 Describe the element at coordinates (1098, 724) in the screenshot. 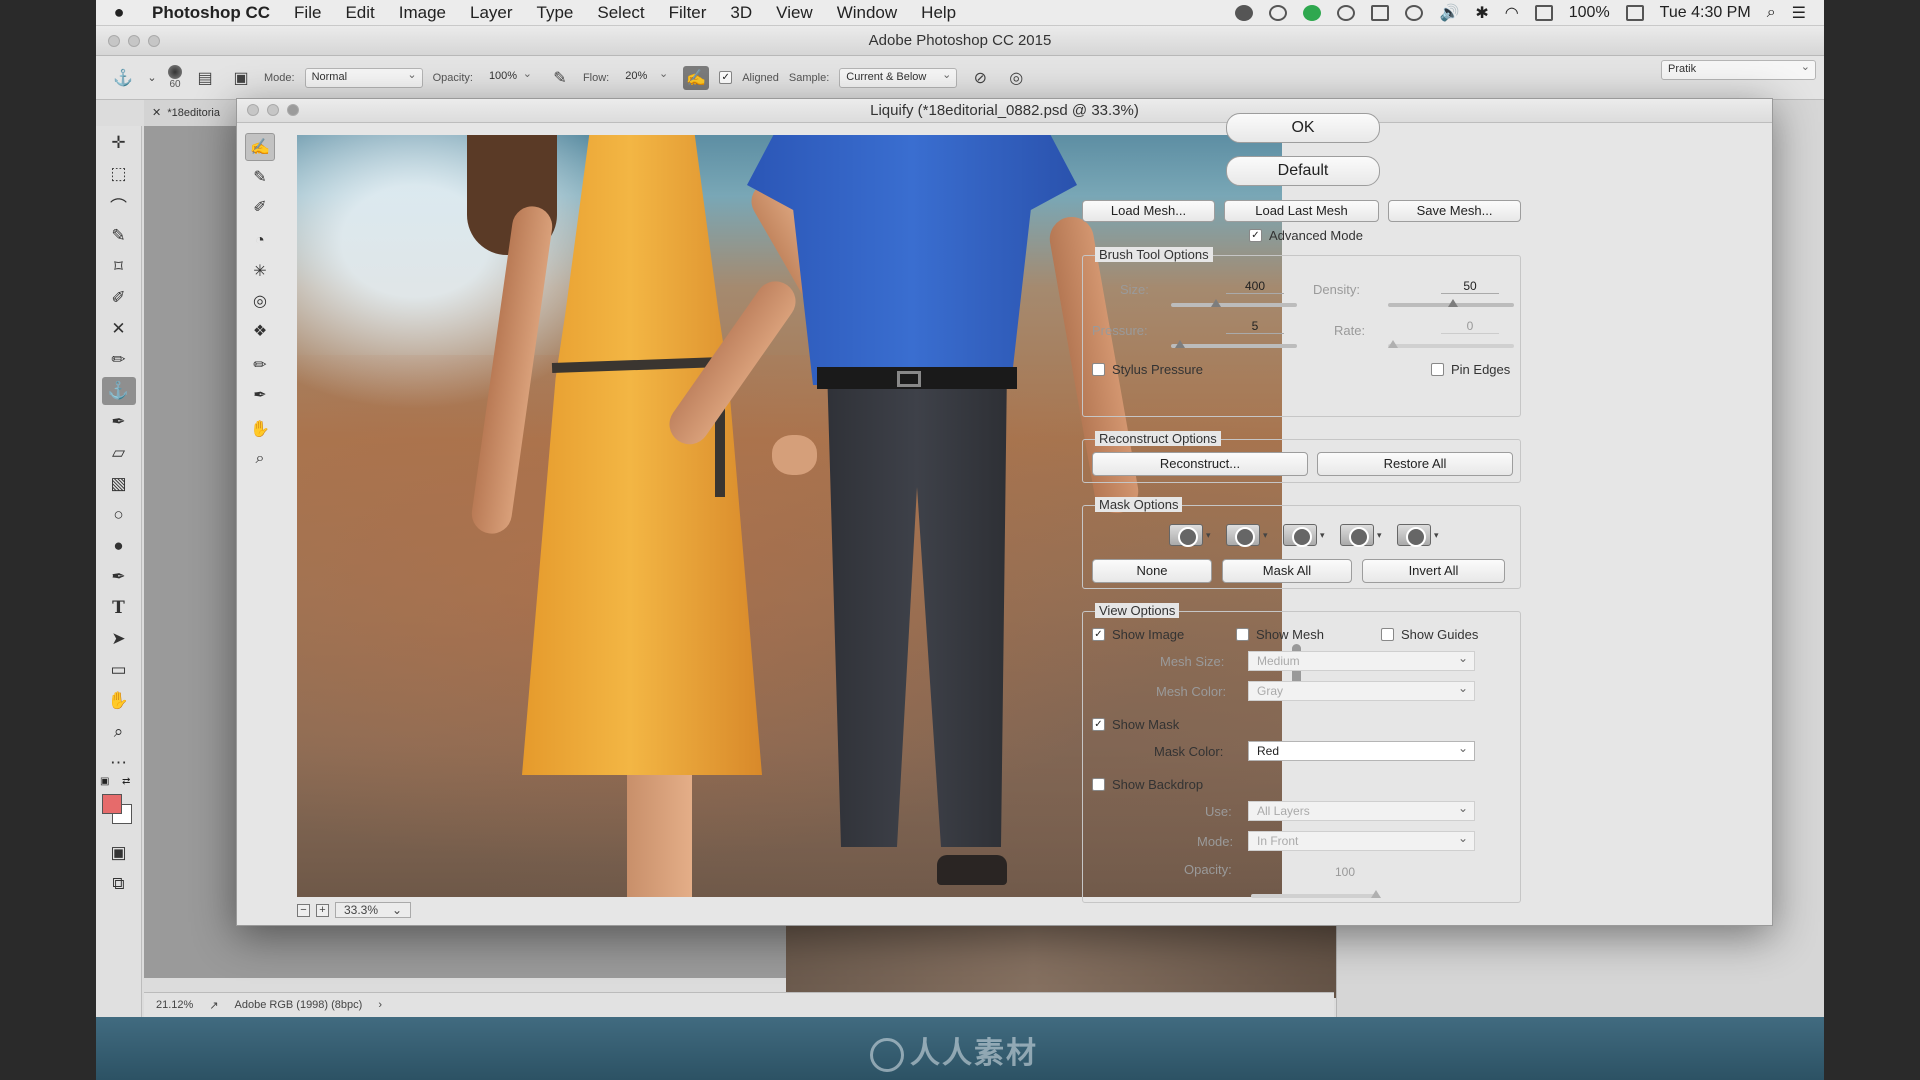

I see `show-mask-checkbox: ✓` at that location.